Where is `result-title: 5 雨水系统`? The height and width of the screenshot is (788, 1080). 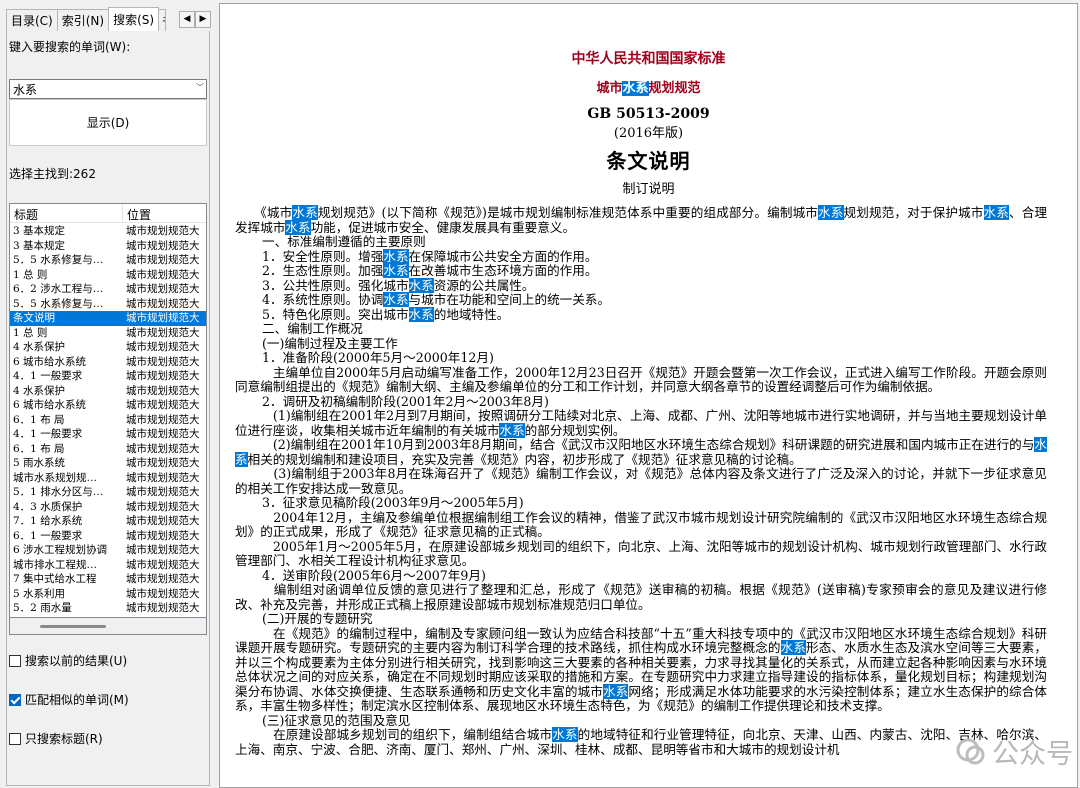
result-title: 5 雨水系统 is located at coordinates (39, 463).